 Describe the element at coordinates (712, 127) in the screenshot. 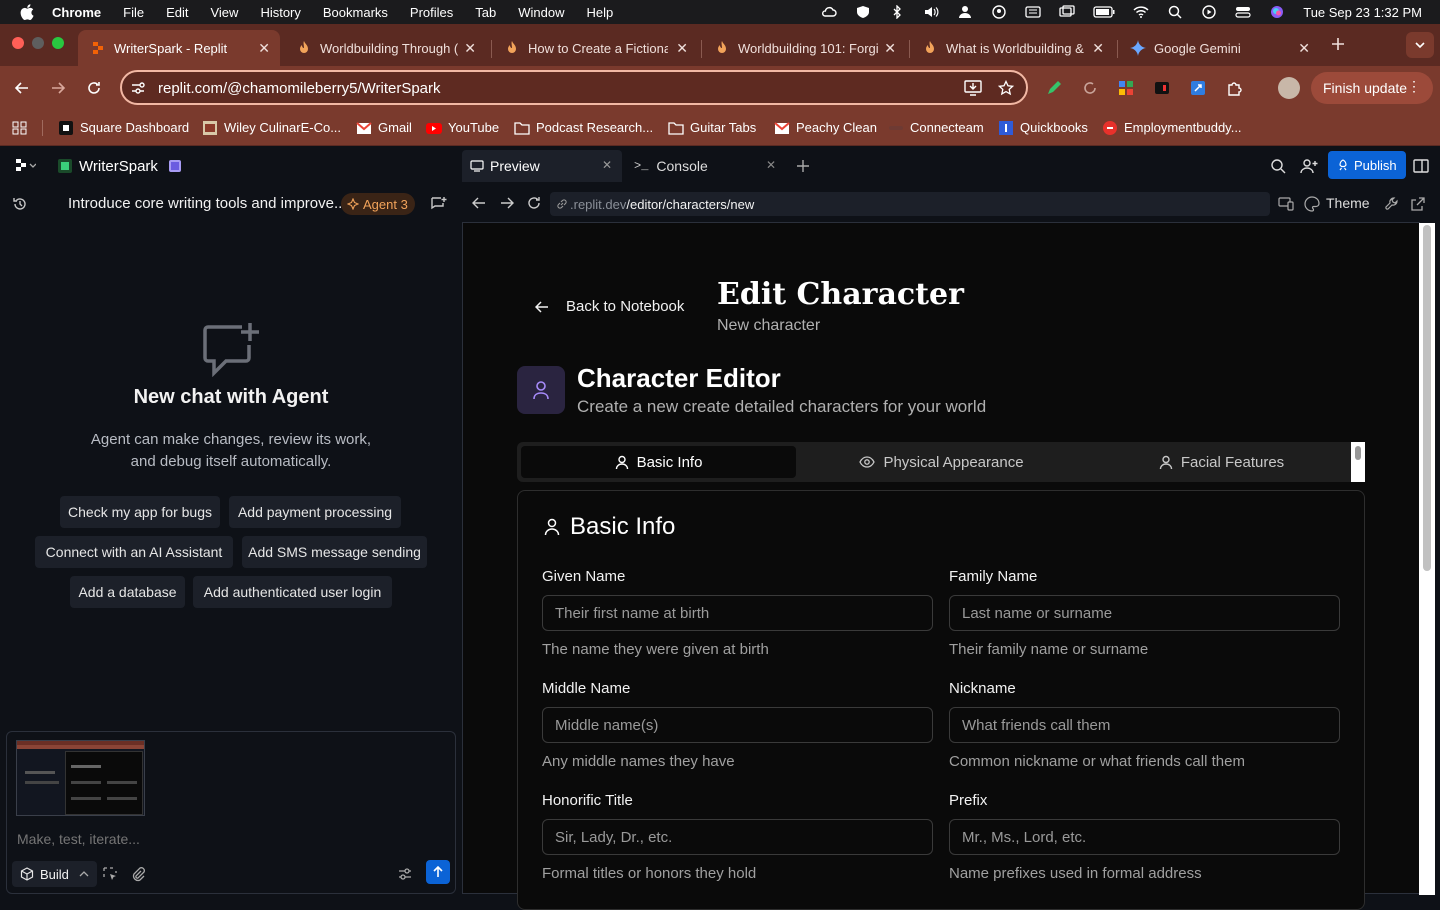

I see `bookmark-guitar-tabs: Guitar Tabs` at that location.